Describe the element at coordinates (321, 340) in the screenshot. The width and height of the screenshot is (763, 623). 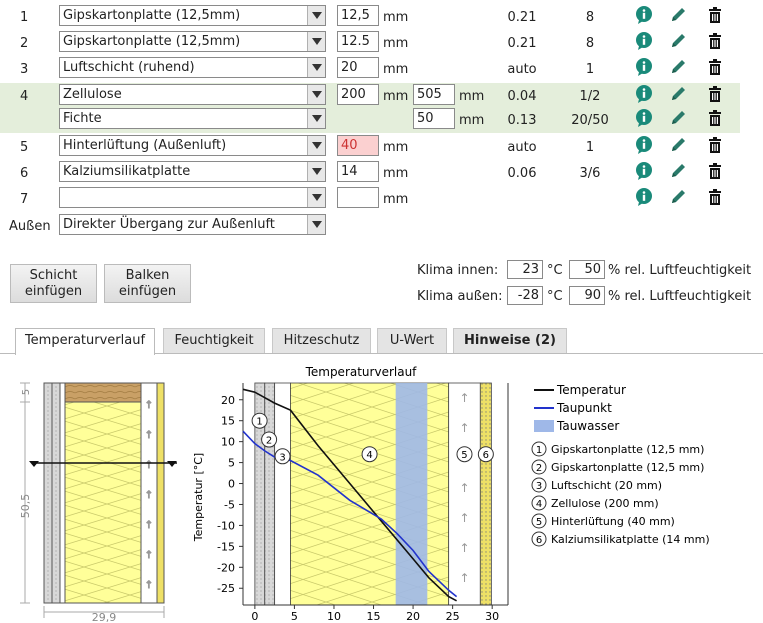
I see `tab-hitzeschutz: Hitzeschutz` at that location.